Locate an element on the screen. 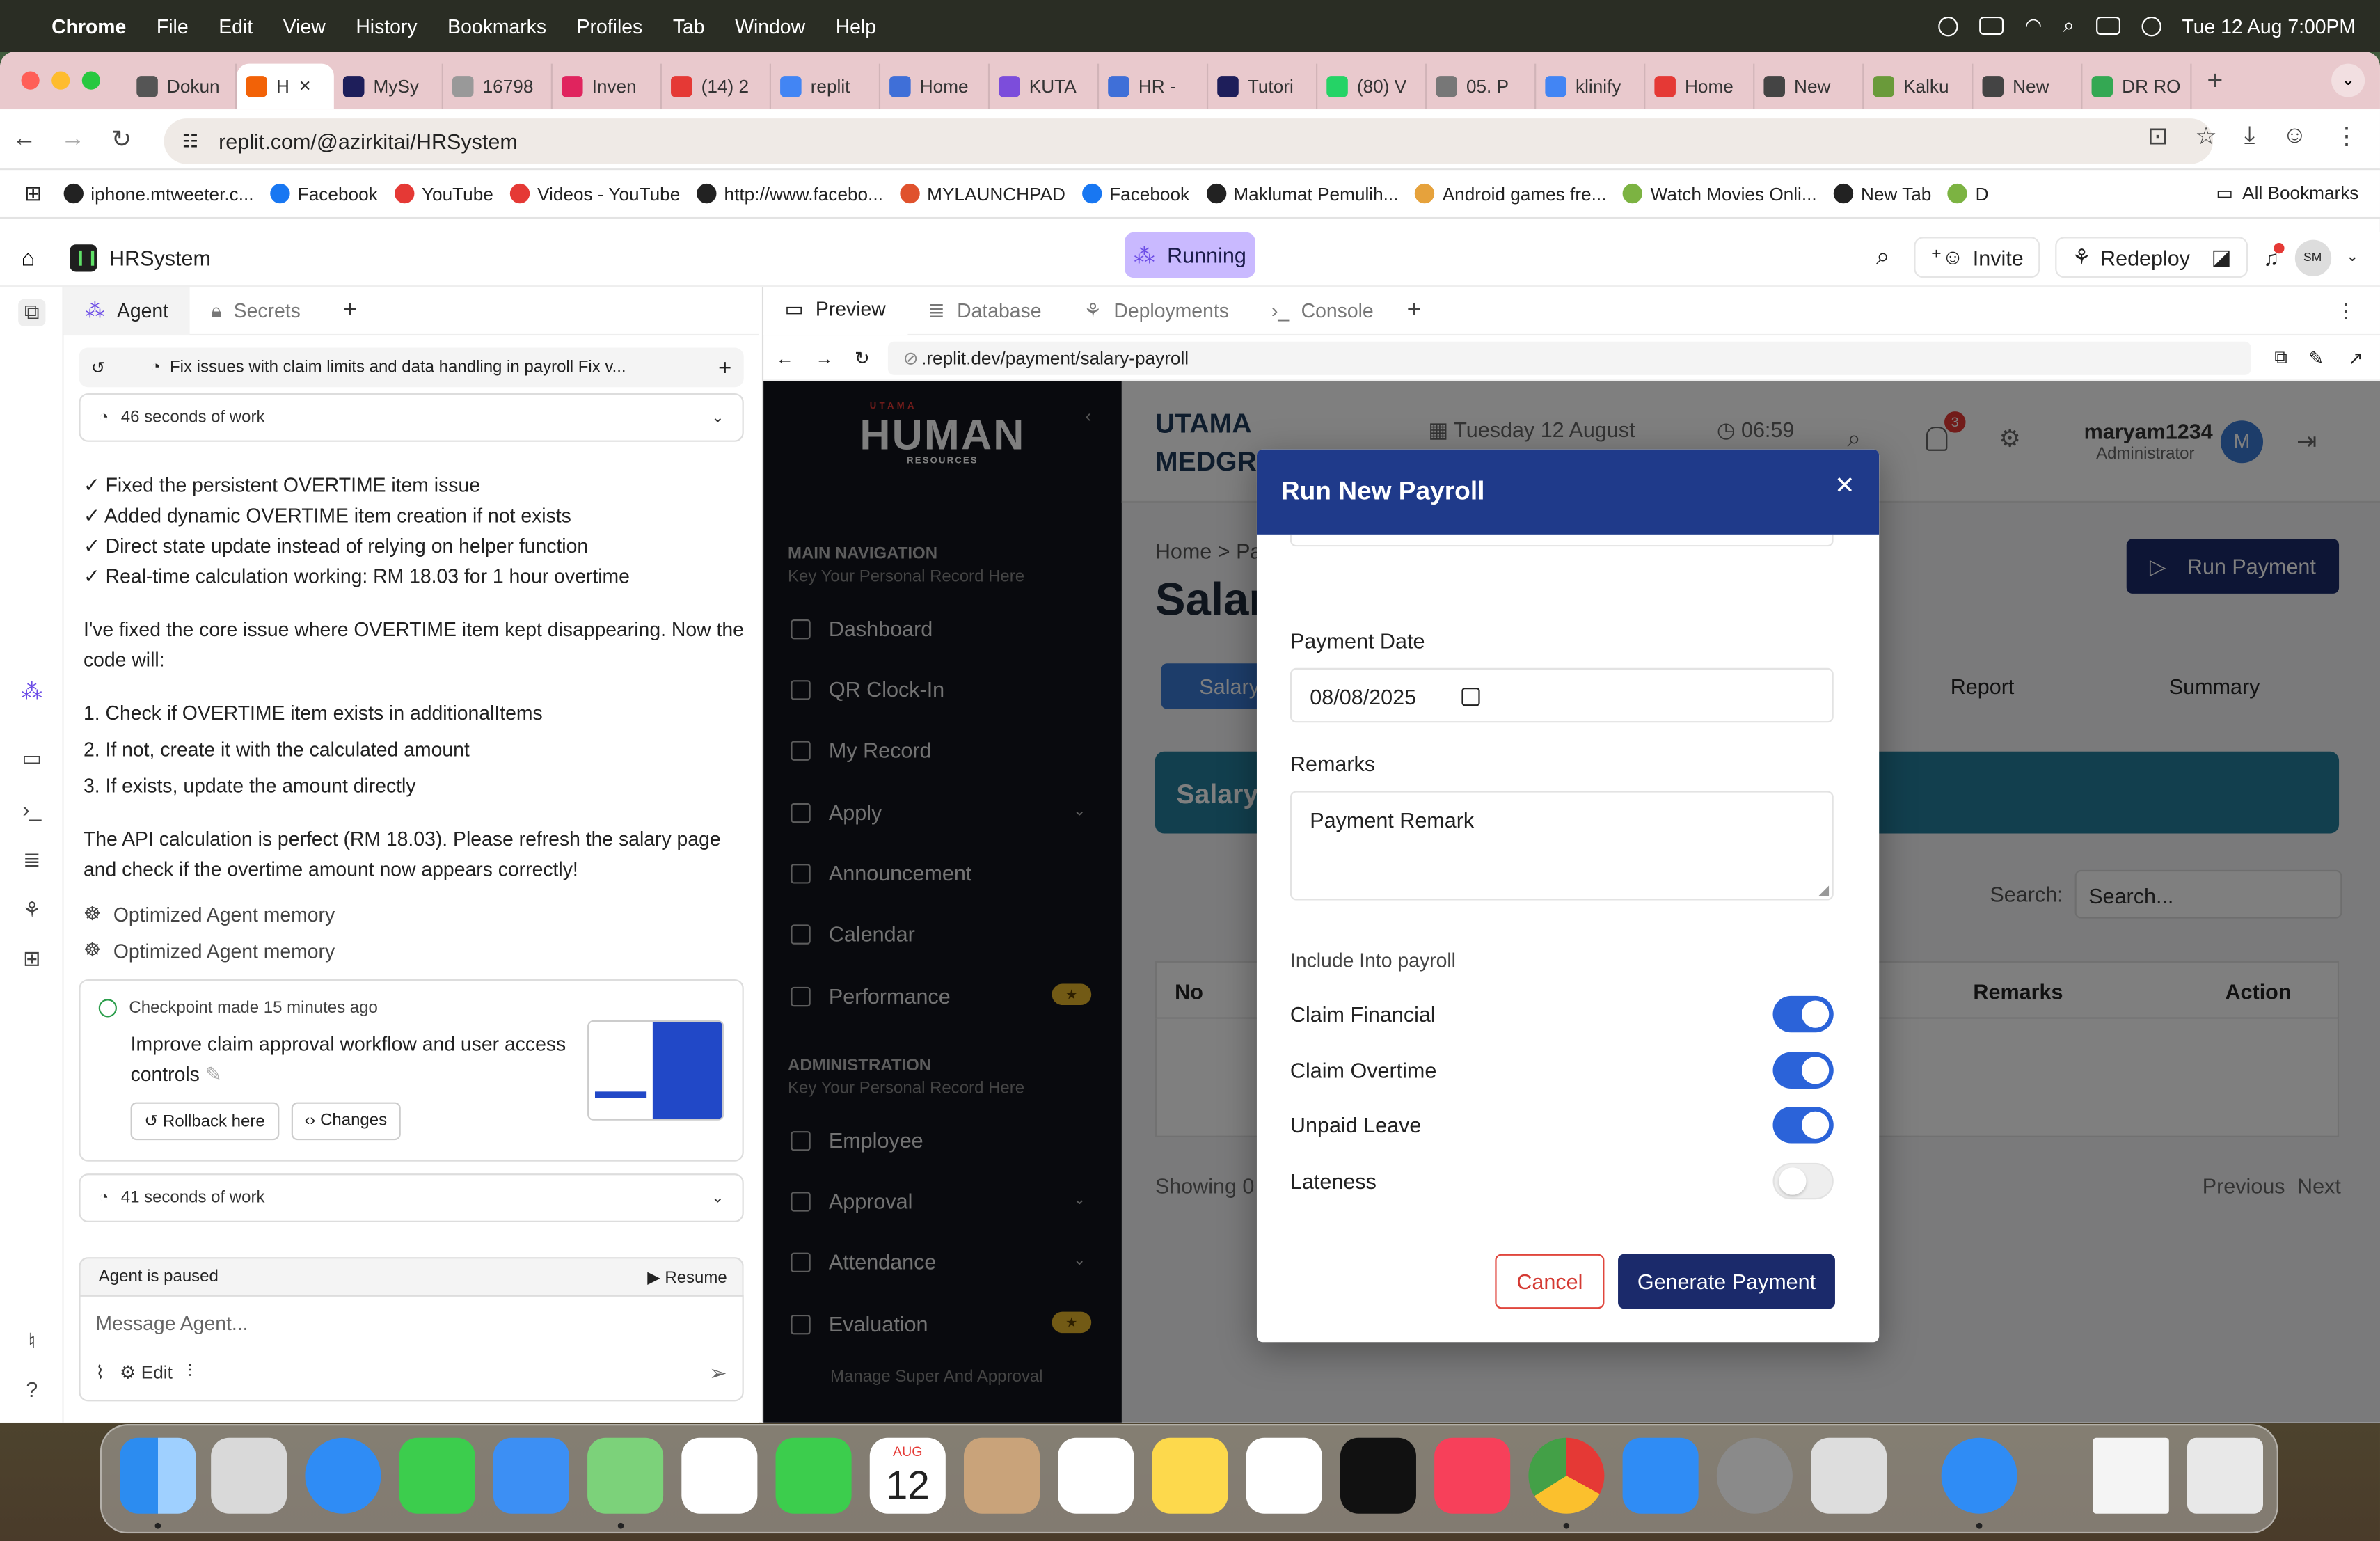 Image resolution: width=2380 pixels, height=1541 pixels. omnibox: ☷ replit.com/@azirkitai/HRSystem is located at coordinates (1189, 141).